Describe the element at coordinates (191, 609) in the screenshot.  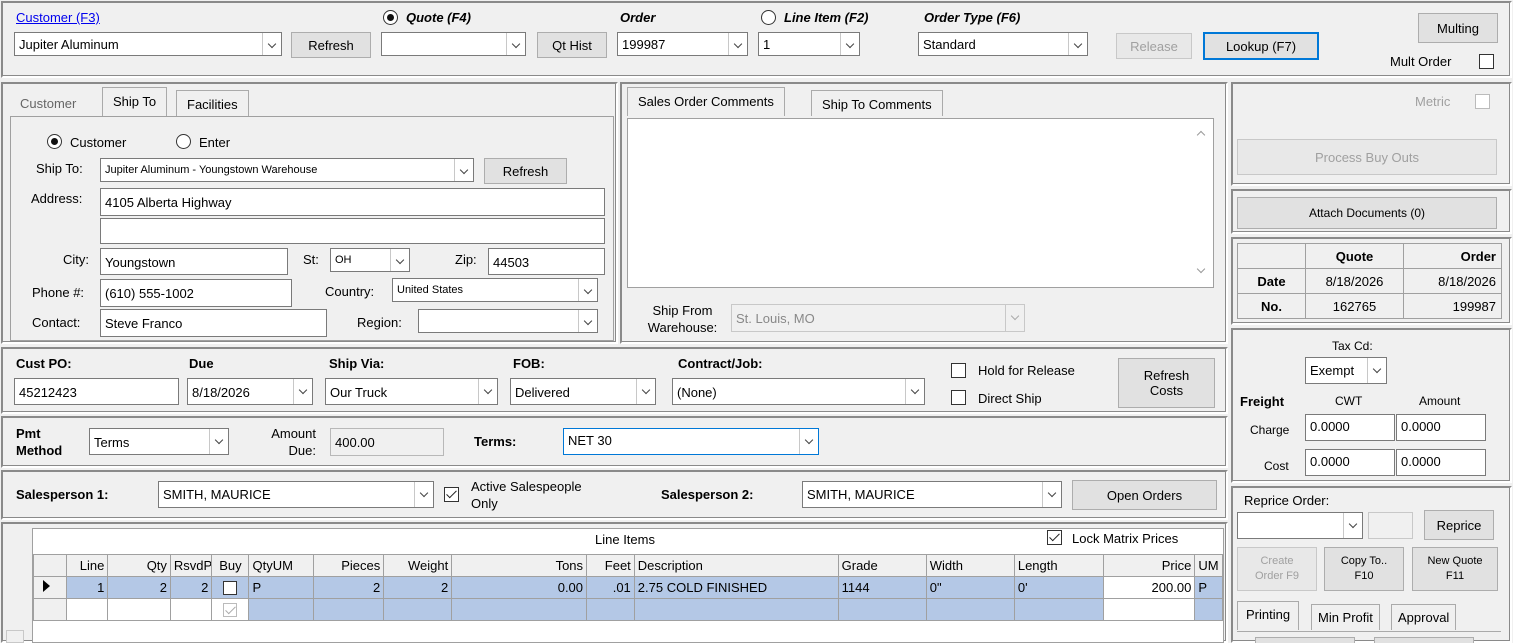
I see `cell-rsvdp` at that location.